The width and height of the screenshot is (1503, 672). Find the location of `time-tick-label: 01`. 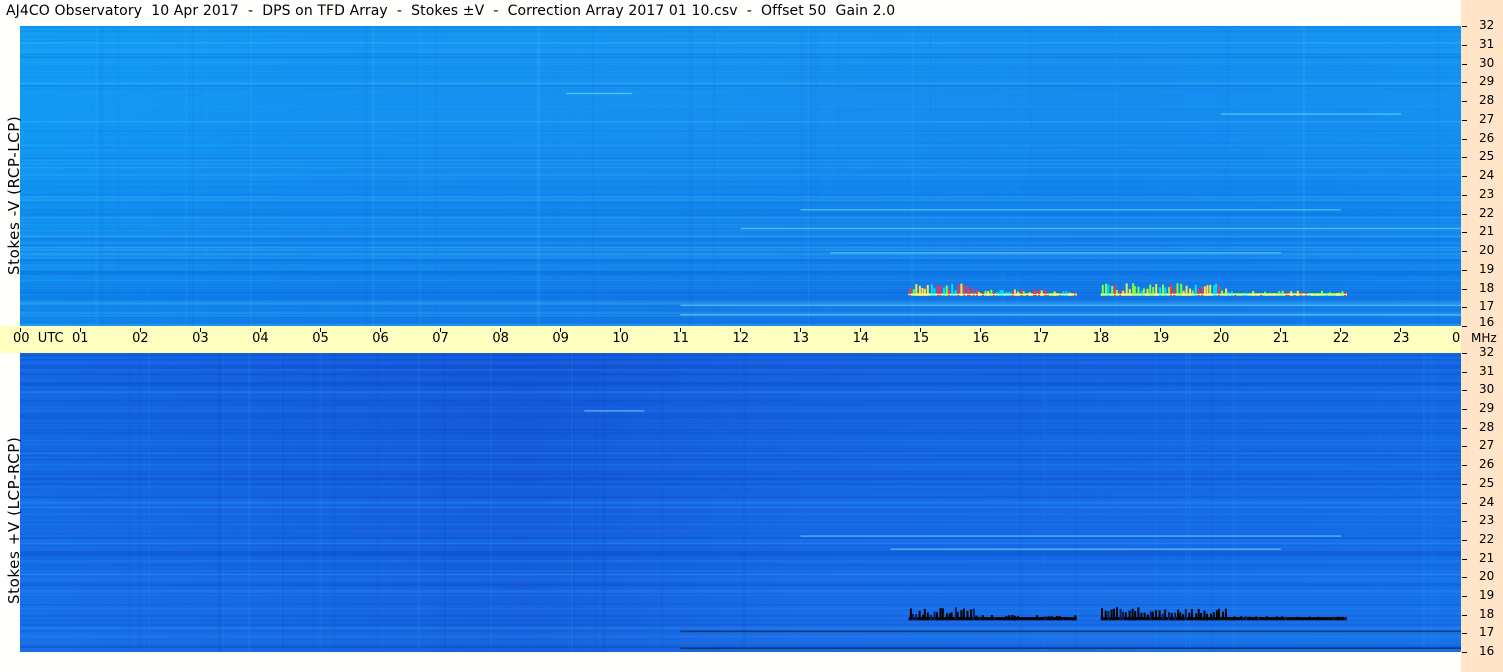

time-tick-label: 01 is located at coordinates (80, 338).